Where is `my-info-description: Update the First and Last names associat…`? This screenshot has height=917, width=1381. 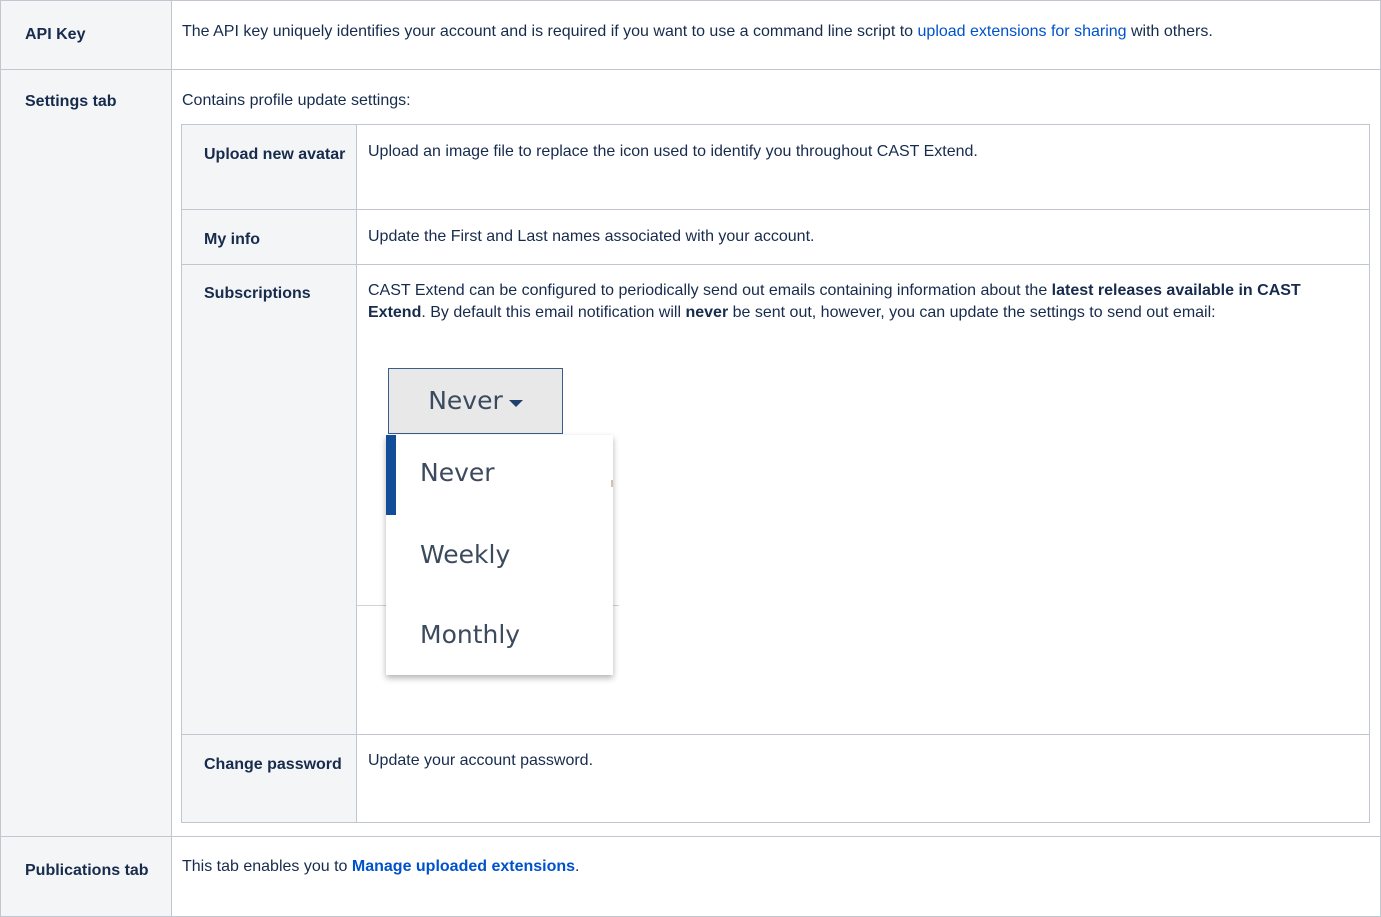 my-info-description: Update the First and Last names associat… is located at coordinates (591, 236).